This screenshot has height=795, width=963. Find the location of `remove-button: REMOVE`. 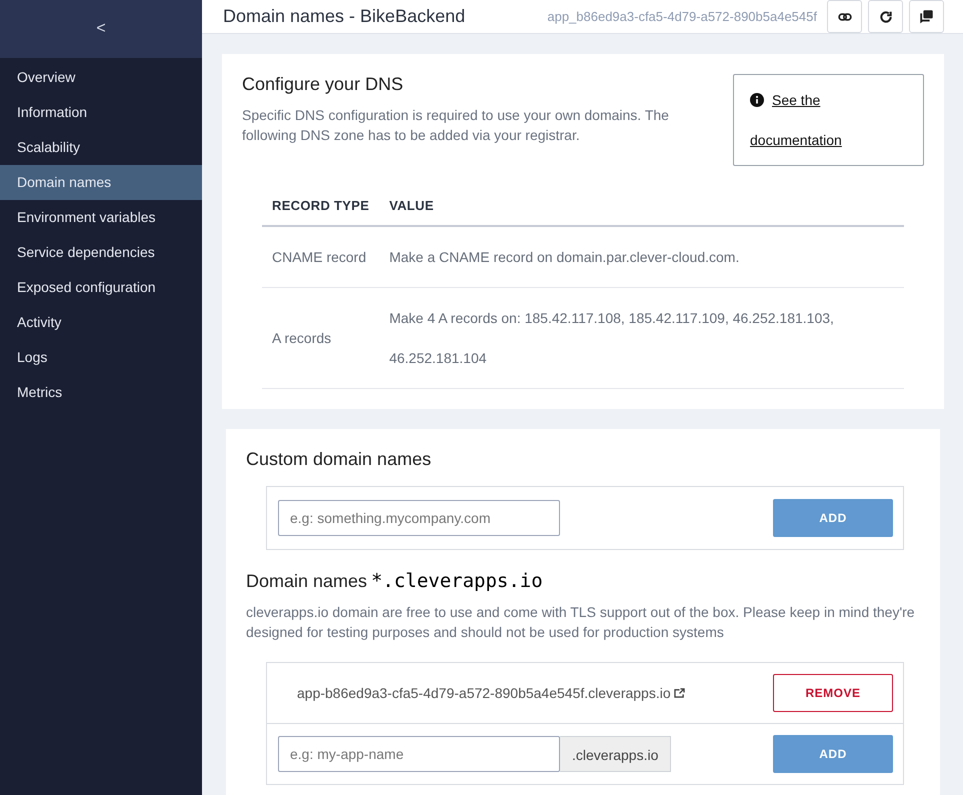

remove-button: REMOVE is located at coordinates (833, 693).